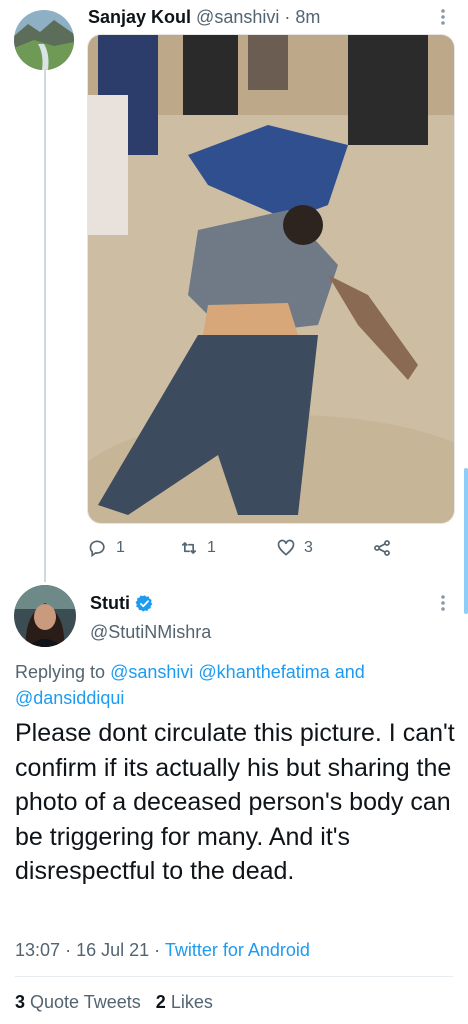 The width and height of the screenshot is (468, 1024). I want to click on quote-label: Quote Tweets, so click(85, 1002).